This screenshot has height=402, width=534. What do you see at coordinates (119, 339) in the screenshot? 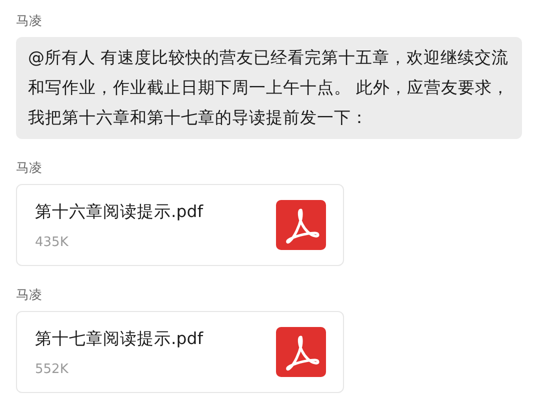
I see `file-name: 第十七章阅读提示.pdf` at bounding box center [119, 339].